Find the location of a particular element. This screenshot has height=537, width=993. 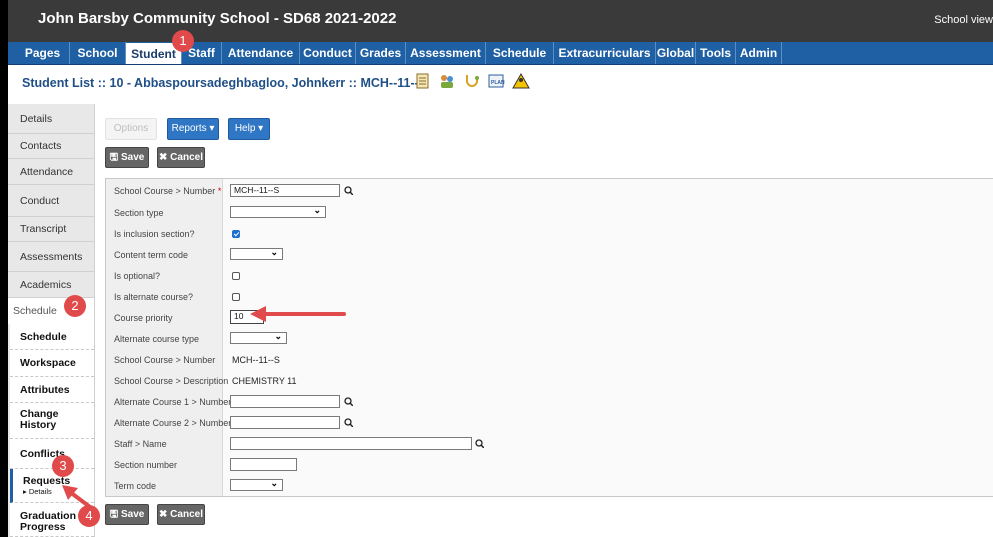

health-icon is located at coordinates (472, 81).